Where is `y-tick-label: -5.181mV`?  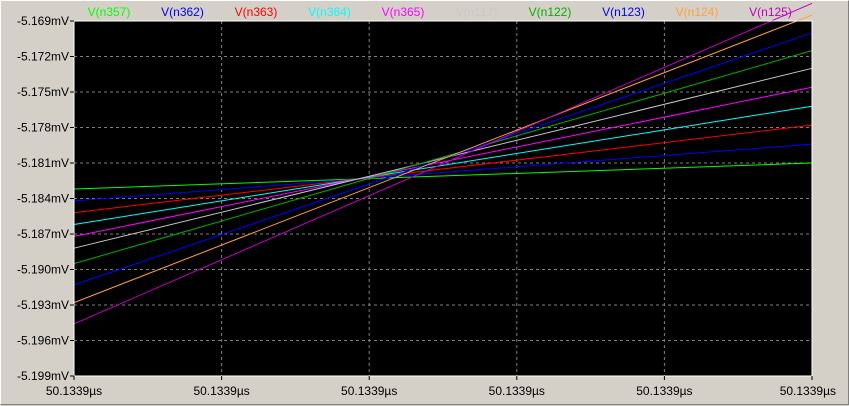 y-tick-label: -5.181mV is located at coordinates (43, 163).